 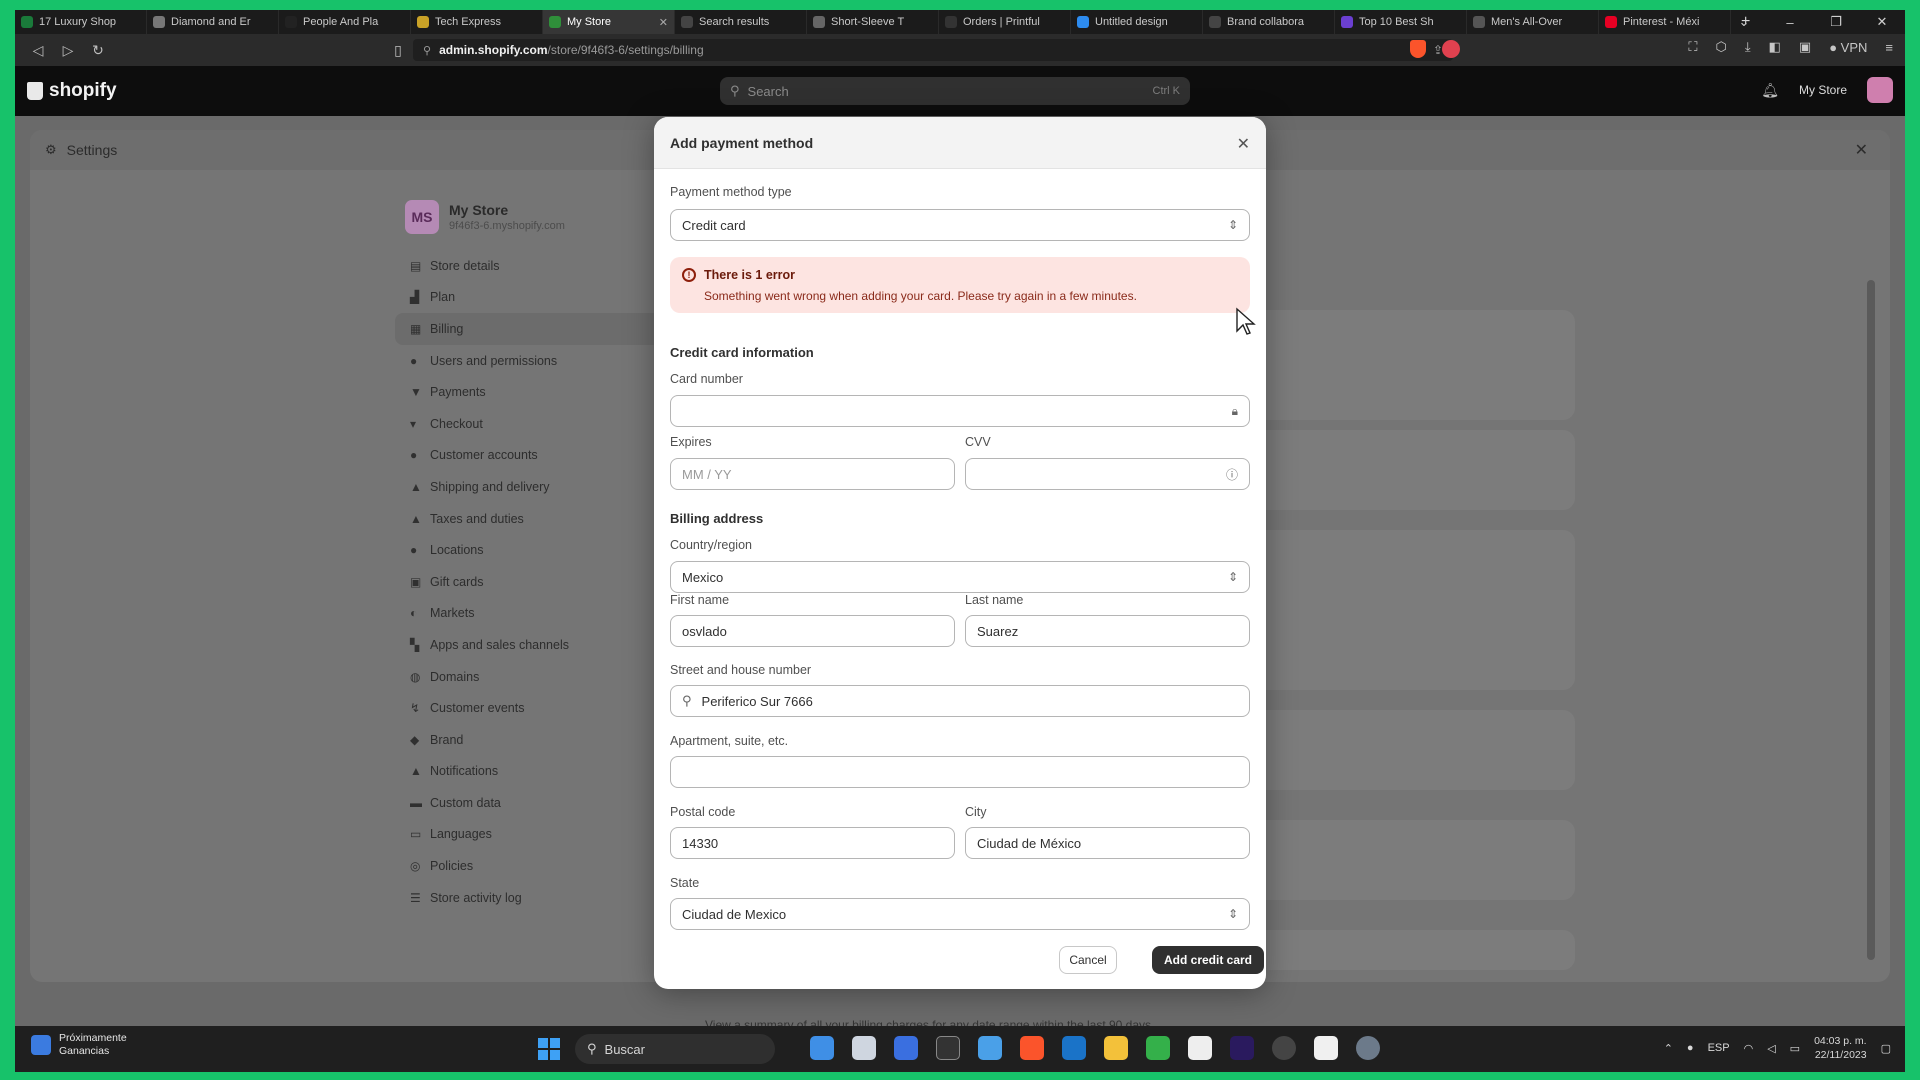 What do you see at coordinates (1886, 1048) in the screenshot?
I see `notifications-icon: ▢` at bounding box center [1886, 1048].